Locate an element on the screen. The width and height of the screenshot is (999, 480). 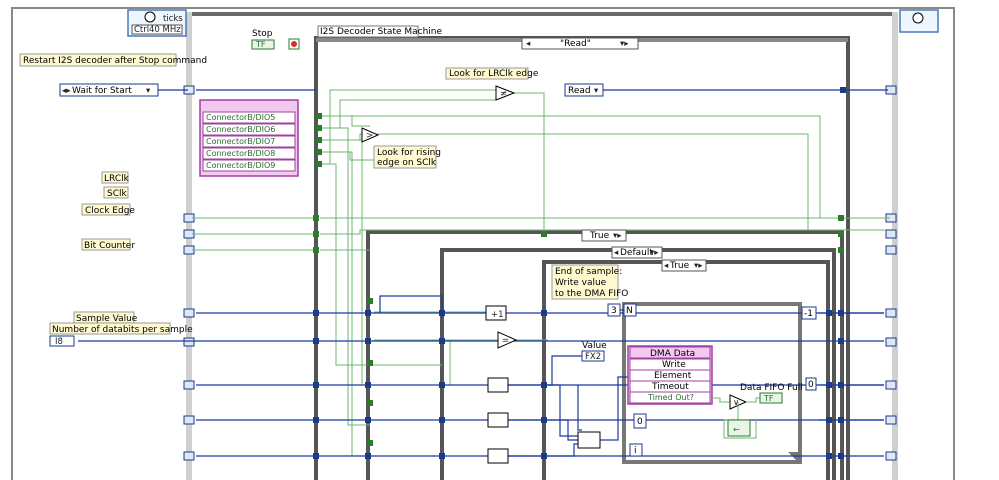
svg-text: Look for LRClk edge is located at coordinates (494, 74).